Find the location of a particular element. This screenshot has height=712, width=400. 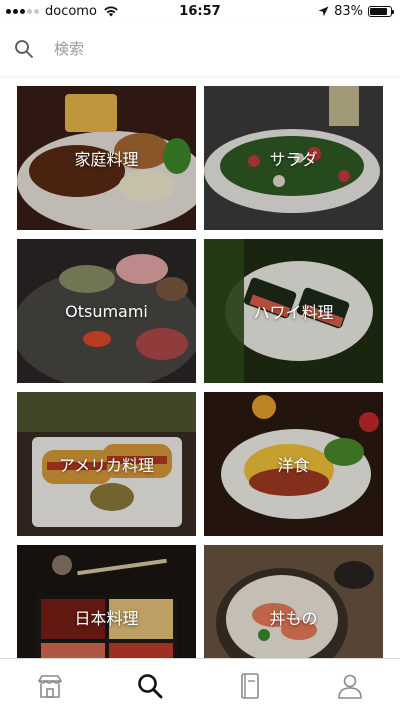

search-bar is located at coordinates (200, 49).